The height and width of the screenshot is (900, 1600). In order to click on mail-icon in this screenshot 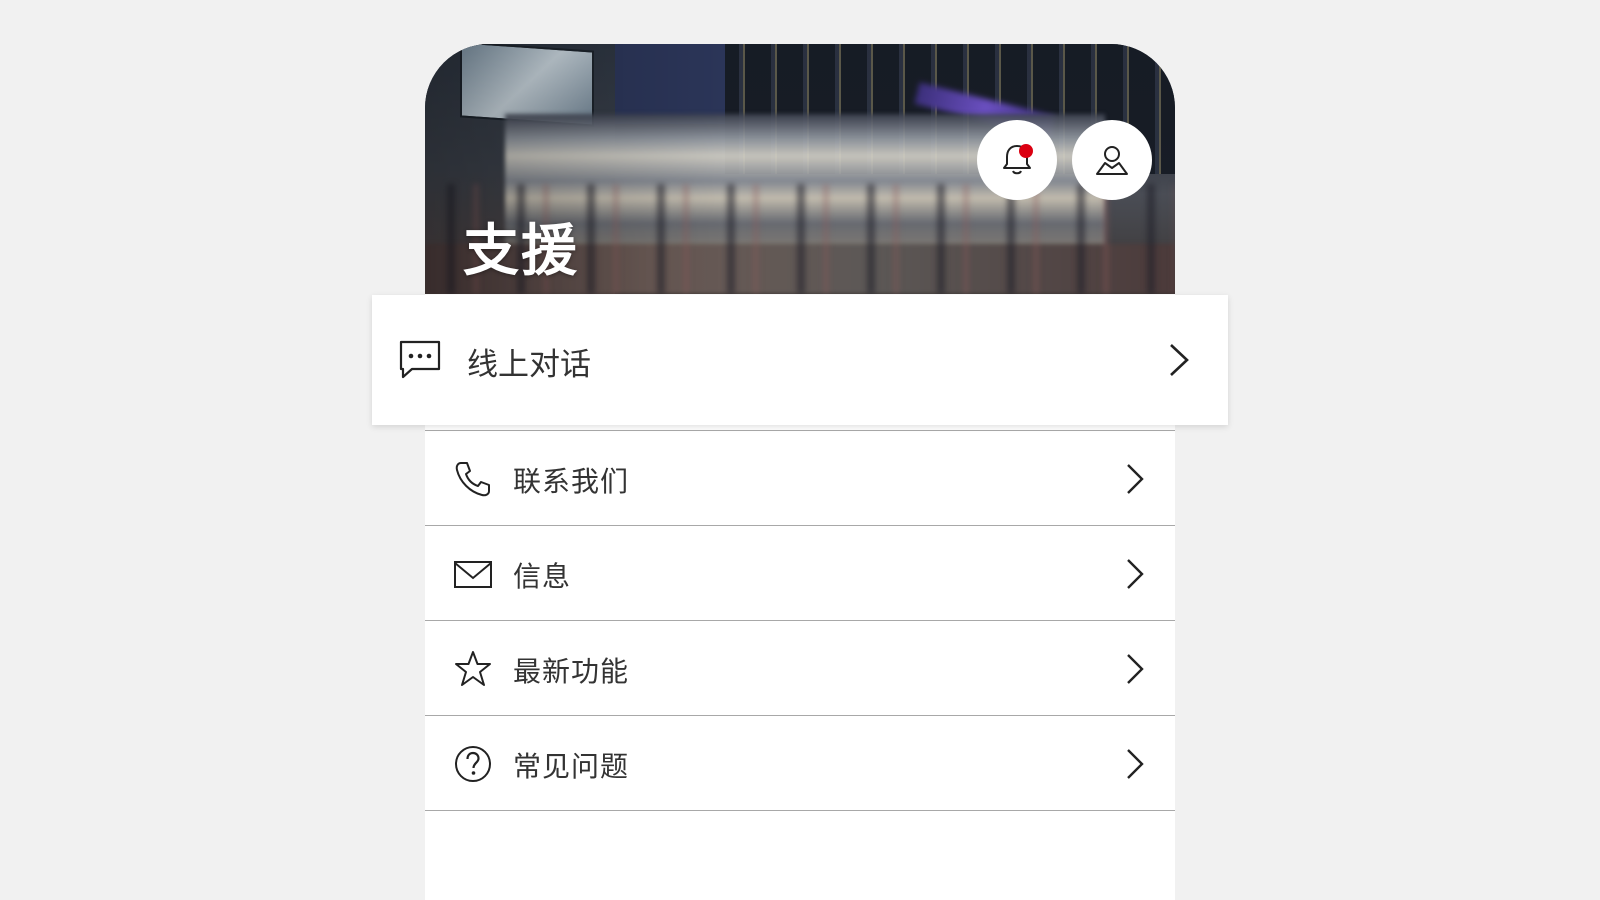, I will do `click(473, 574)`.